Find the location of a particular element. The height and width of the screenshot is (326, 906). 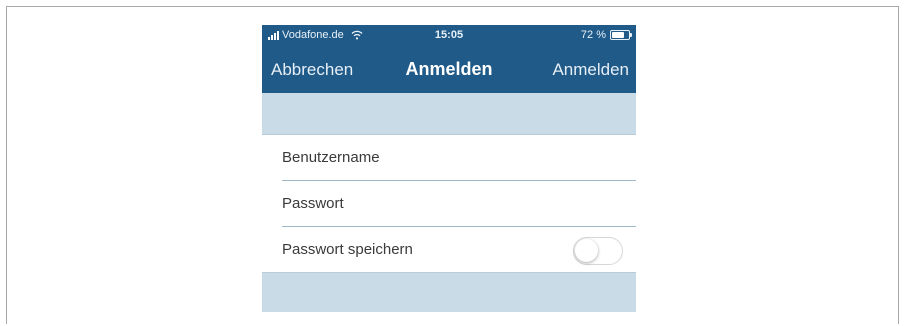

status-right: 72 % is located at coordinates (606, 35).